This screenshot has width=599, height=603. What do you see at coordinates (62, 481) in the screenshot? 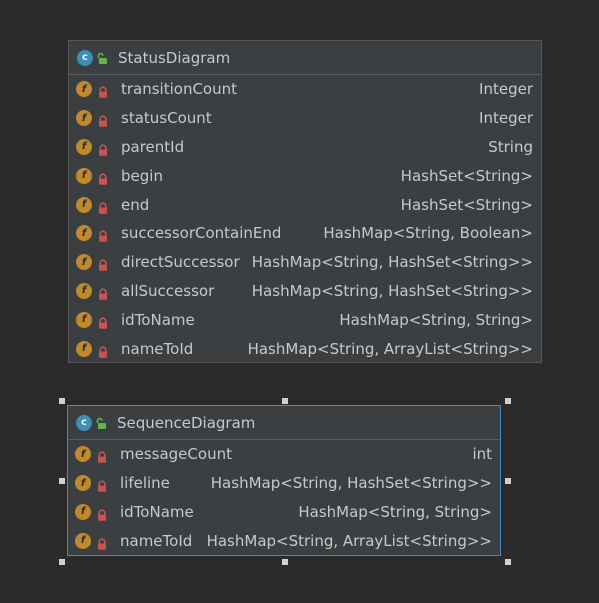
I see `resize-handle-left` at bounding box center [62, 481].